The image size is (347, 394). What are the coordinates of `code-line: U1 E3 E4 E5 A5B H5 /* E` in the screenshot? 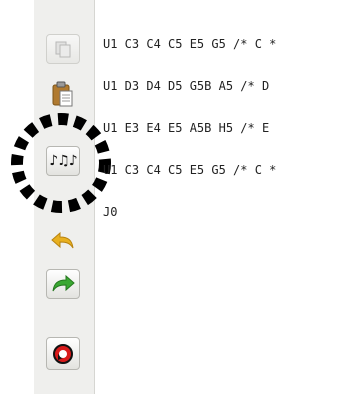 It's located at (186, 128).